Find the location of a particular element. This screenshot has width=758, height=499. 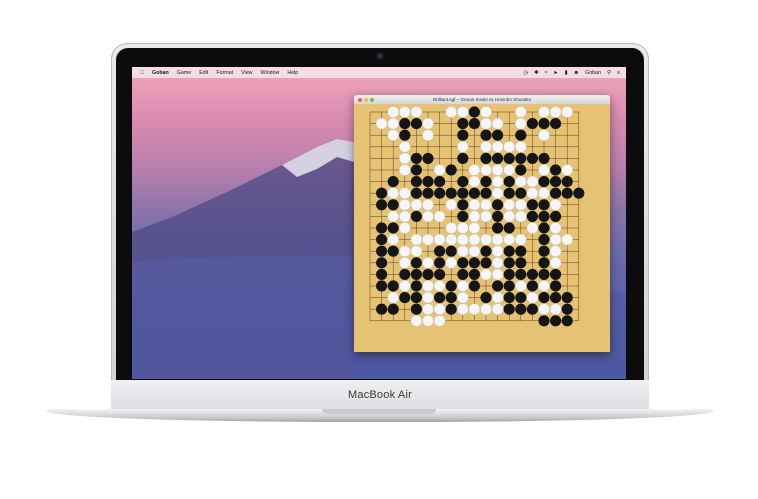

menu-item-window: Window is located at coordinates (270, 73).